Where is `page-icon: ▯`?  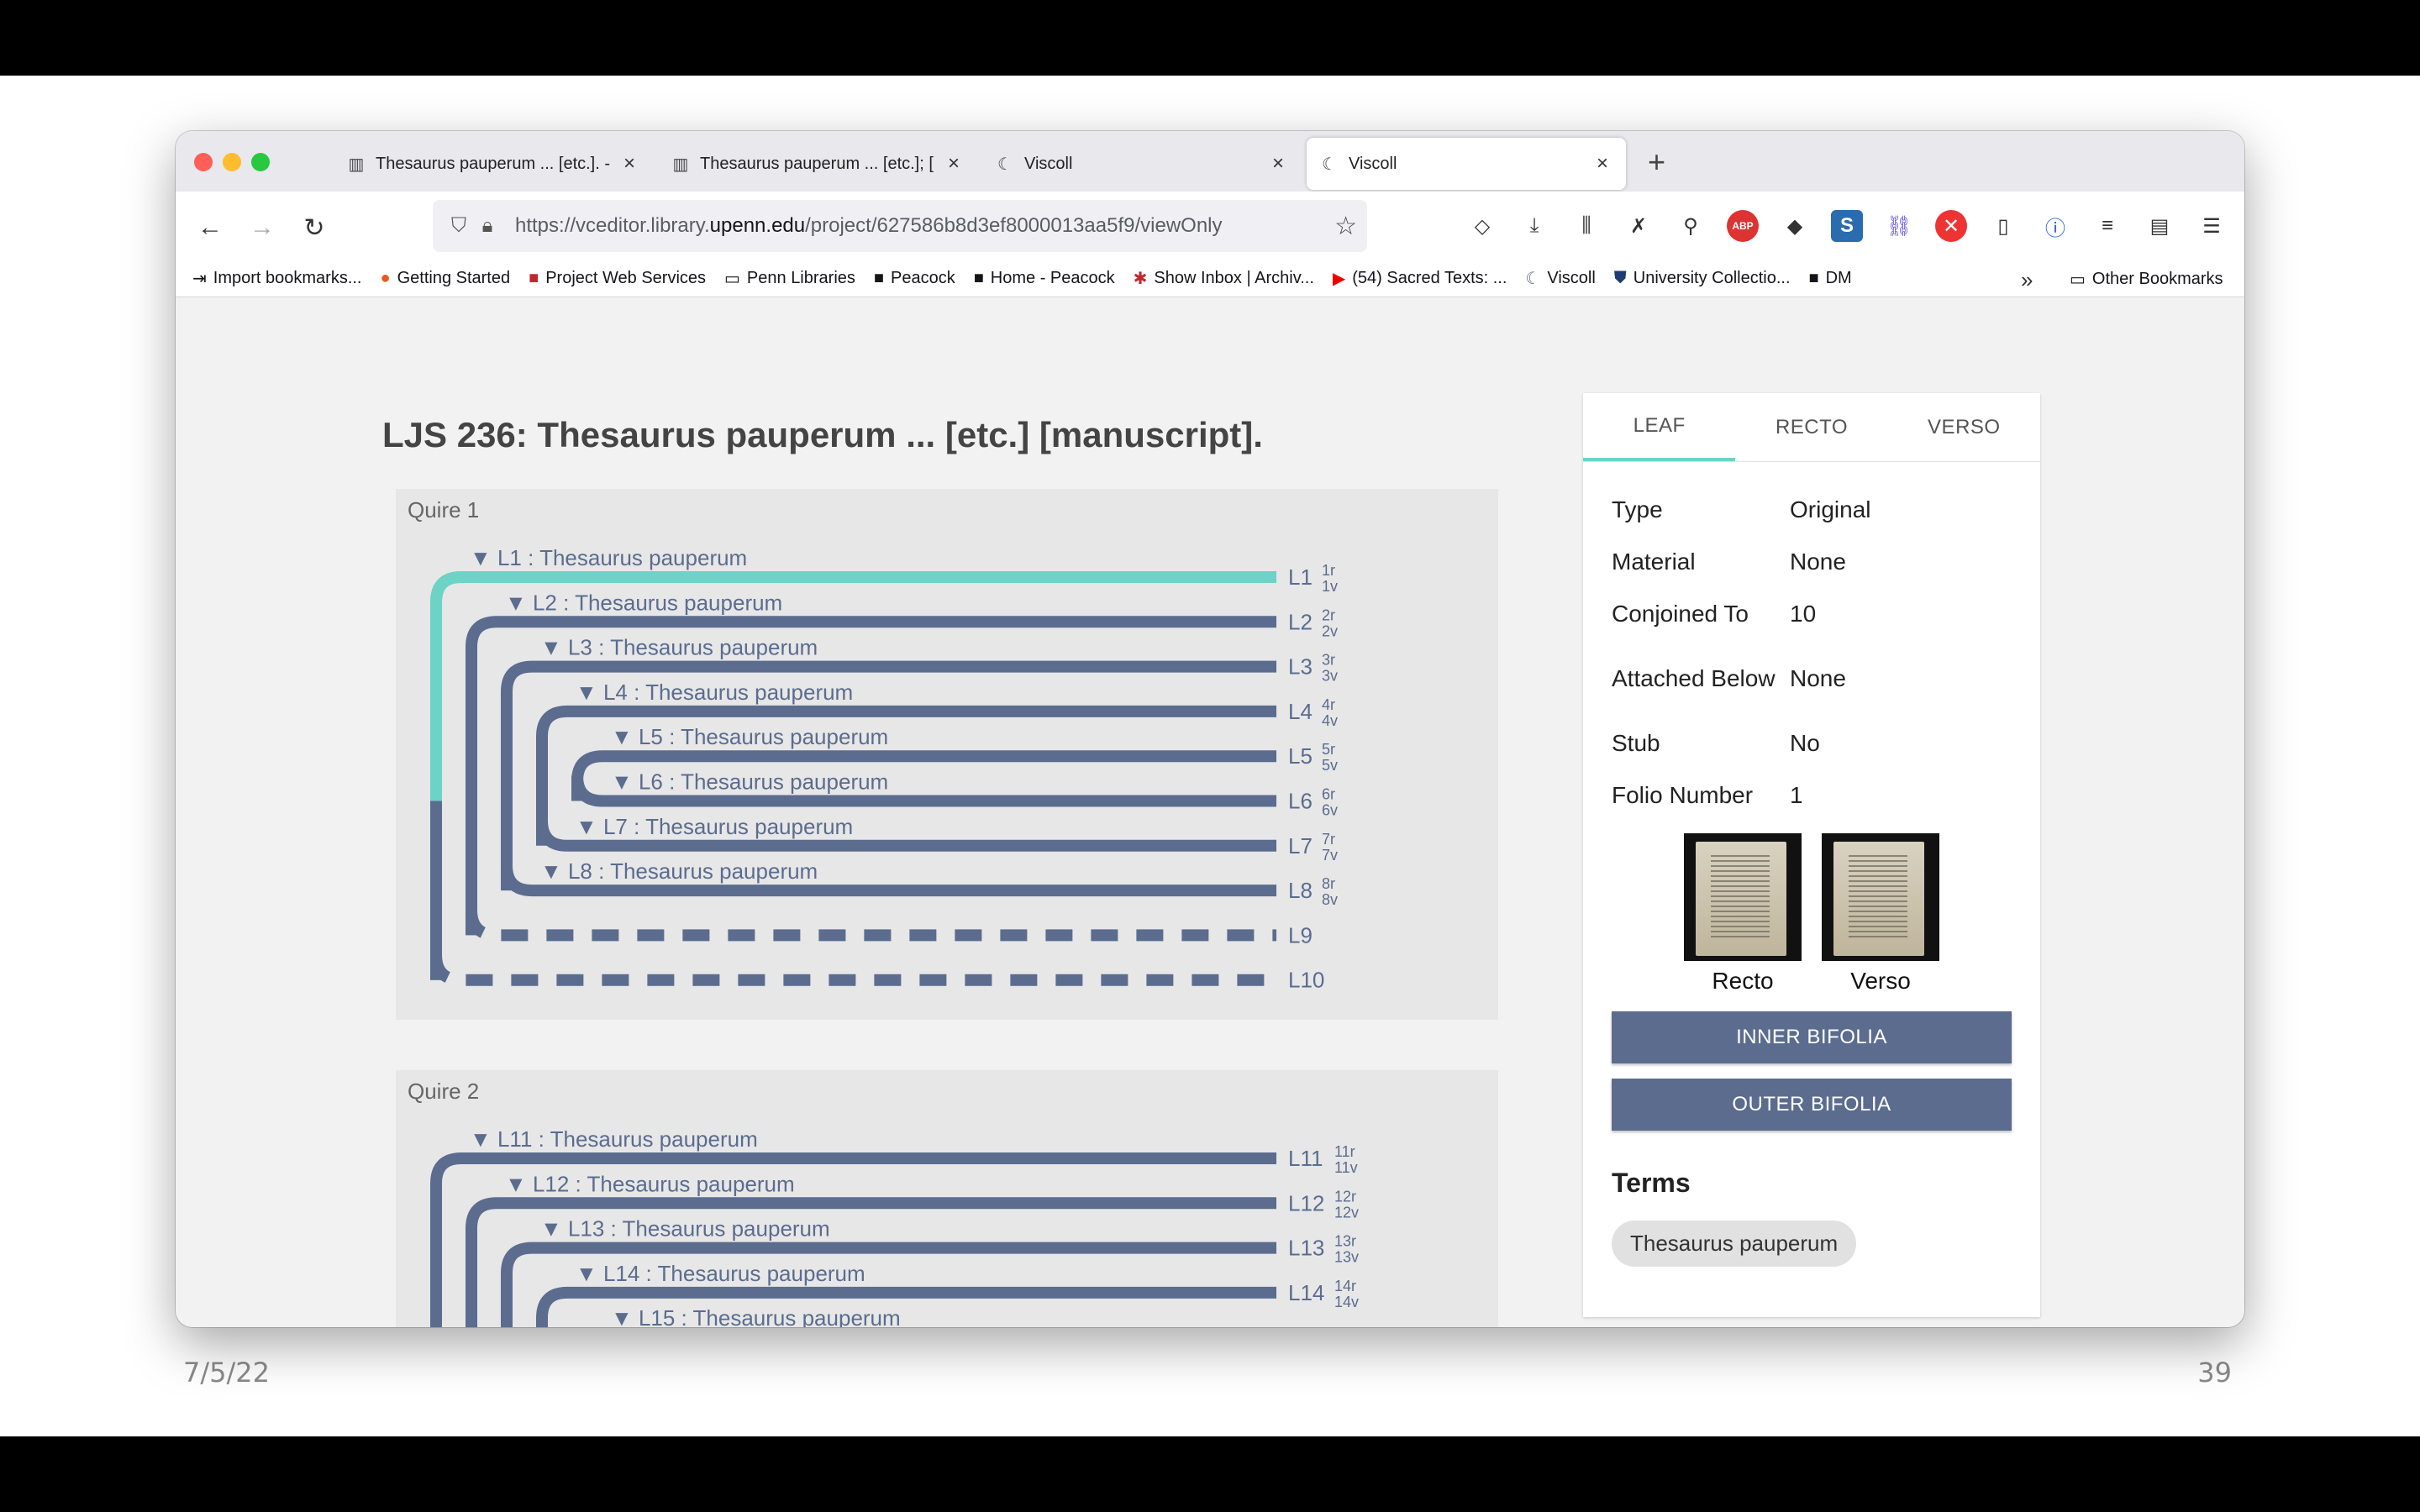
page-icon: ▯ is located at coordinates (2003, 226).